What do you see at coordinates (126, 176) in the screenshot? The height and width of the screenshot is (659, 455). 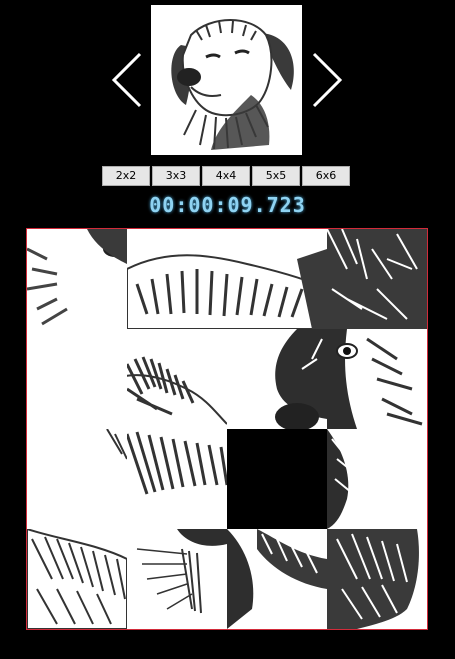 I see `size-2x2-button: 2x2` at bounding box center [126, 176].